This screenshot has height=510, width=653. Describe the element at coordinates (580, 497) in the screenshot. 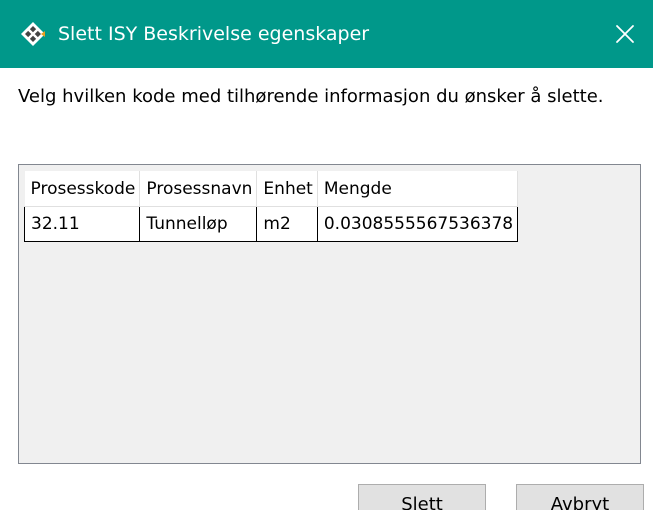

I see `cancel-button: Avbryt` at that location.